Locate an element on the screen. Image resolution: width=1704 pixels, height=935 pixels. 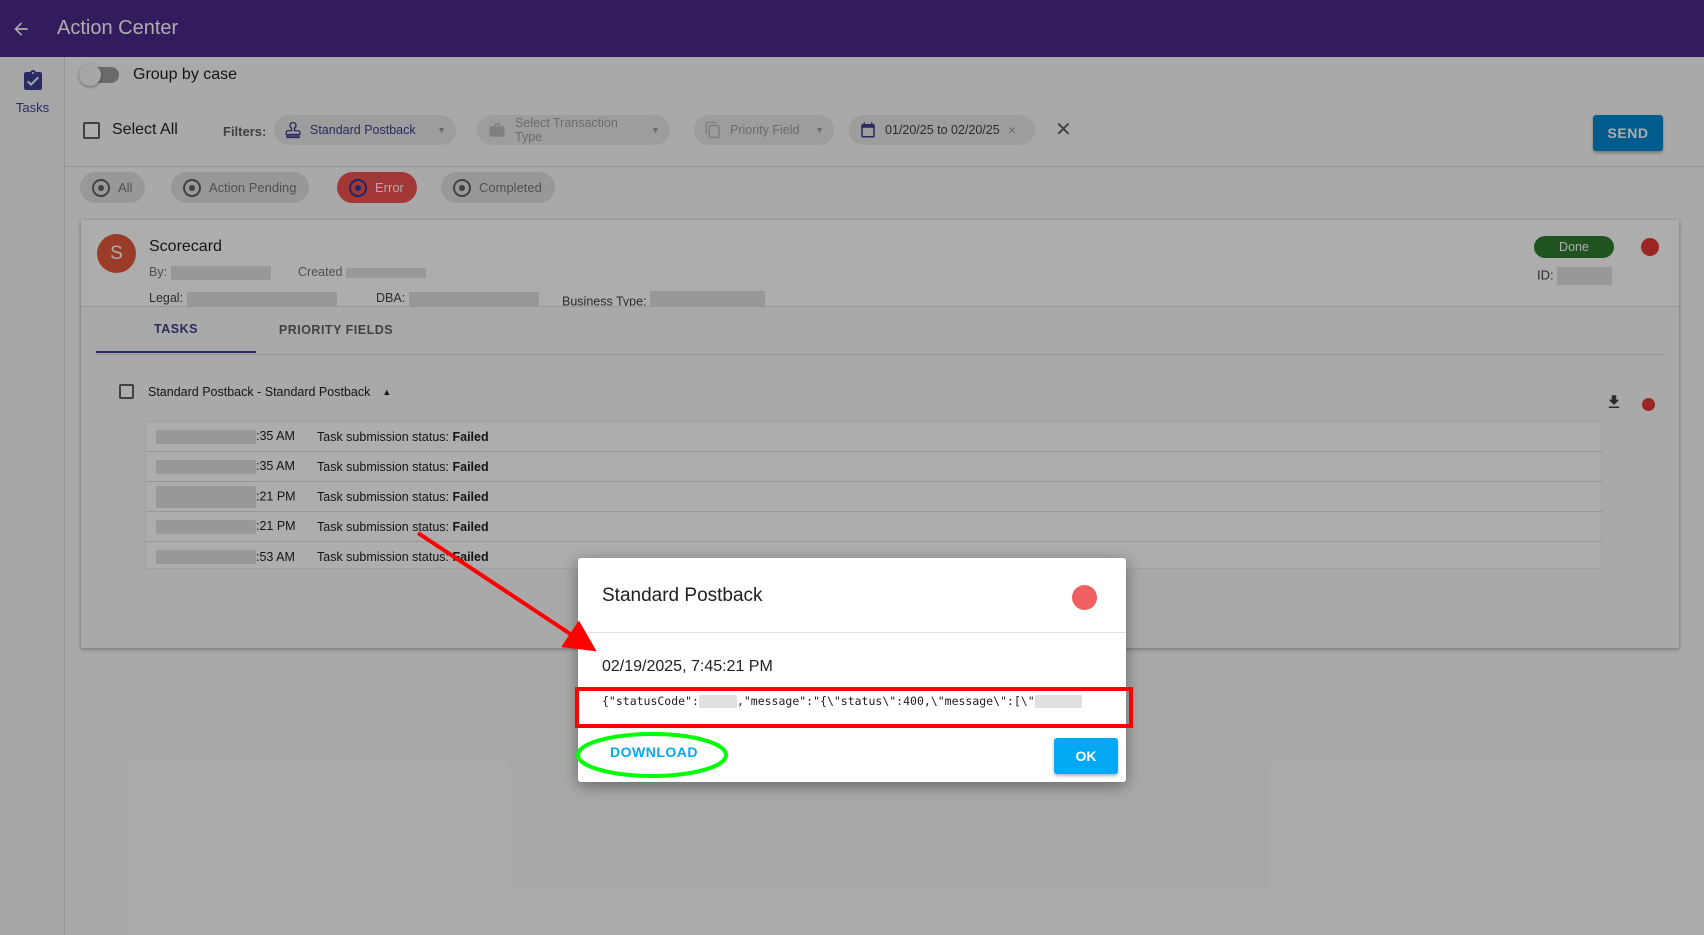
download-button: DOWNLOAD is located at coordinates (654, 752).